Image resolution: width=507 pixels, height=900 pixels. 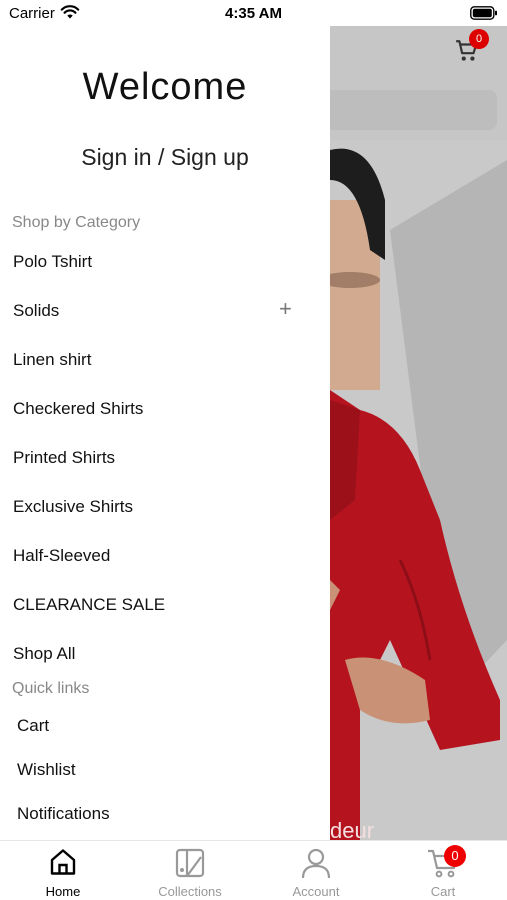 I want to click on status-bar: Carrier 4:35 AM, so click(x=253, y=13).